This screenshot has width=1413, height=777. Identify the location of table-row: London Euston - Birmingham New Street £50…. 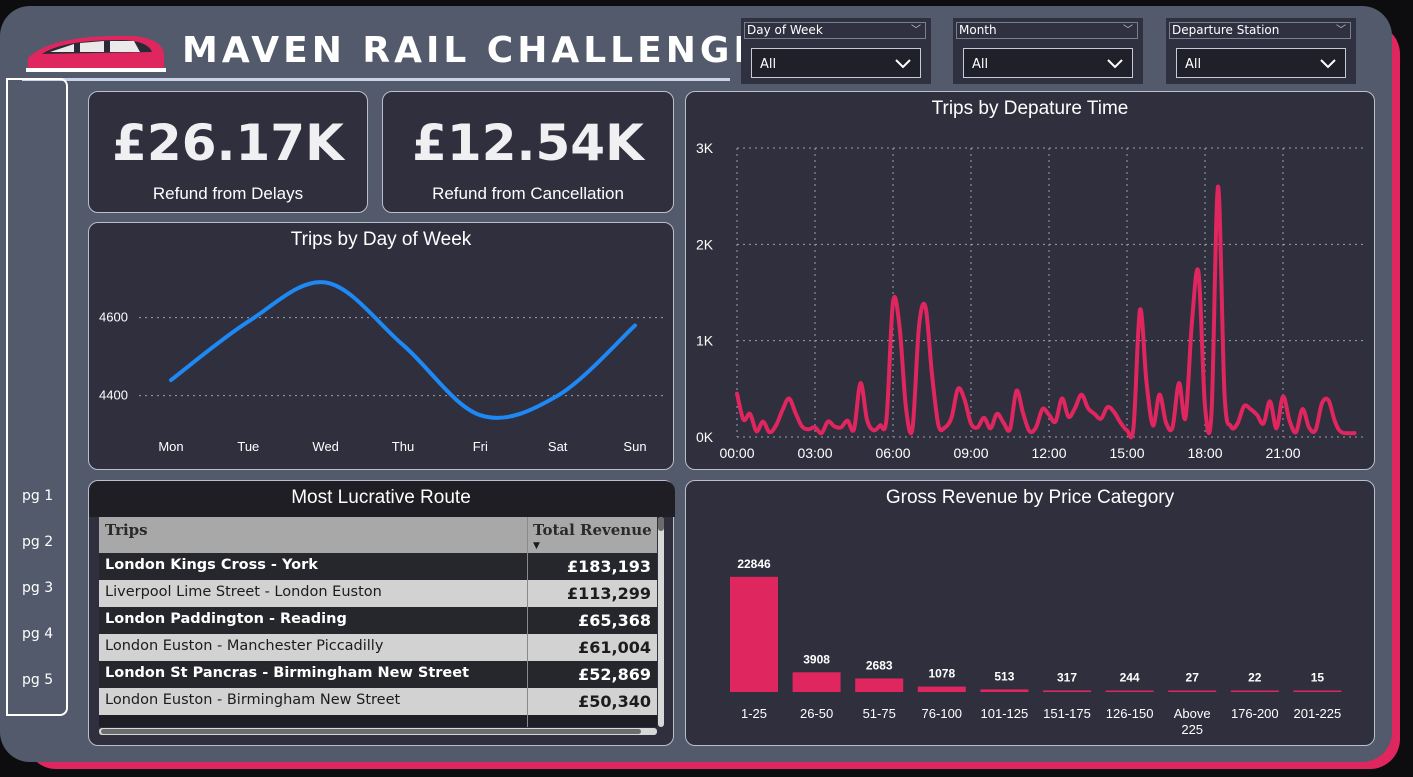
(378, 701).